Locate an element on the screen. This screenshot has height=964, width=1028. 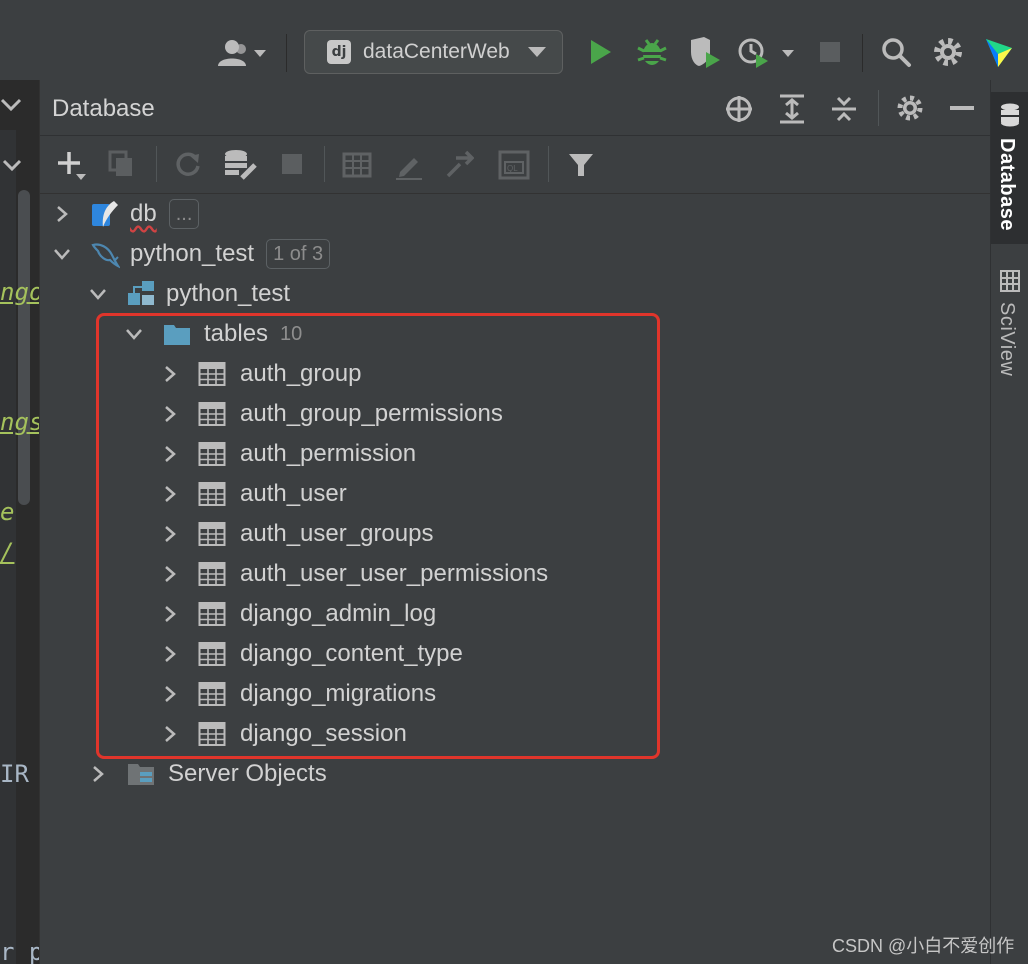
database-toolbar: QL is located at coordinates (515, 165).